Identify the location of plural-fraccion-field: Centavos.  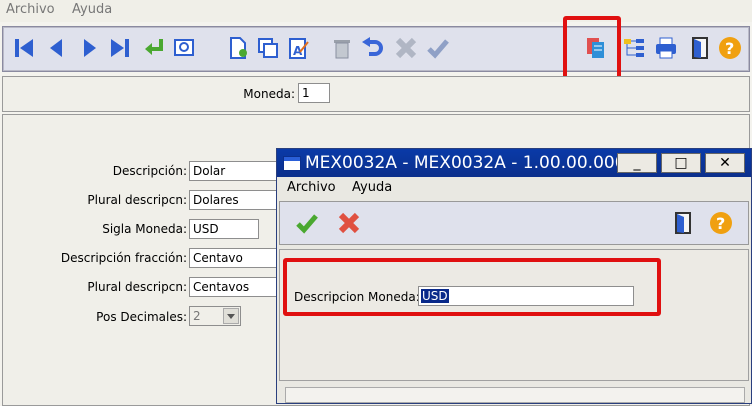
(237, 287).